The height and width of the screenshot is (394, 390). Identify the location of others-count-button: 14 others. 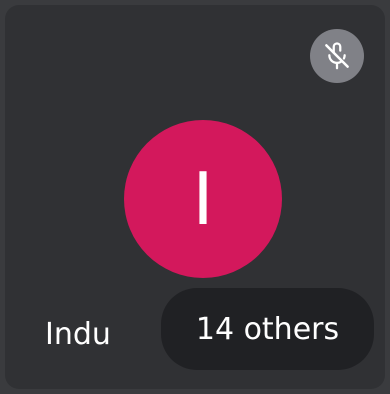
(267, 329).